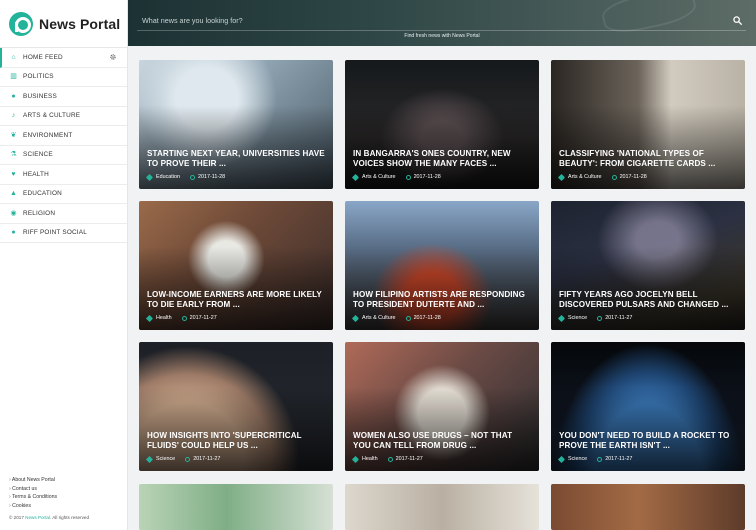  I want to click on institution-icon: ▥, so click(13, 77).